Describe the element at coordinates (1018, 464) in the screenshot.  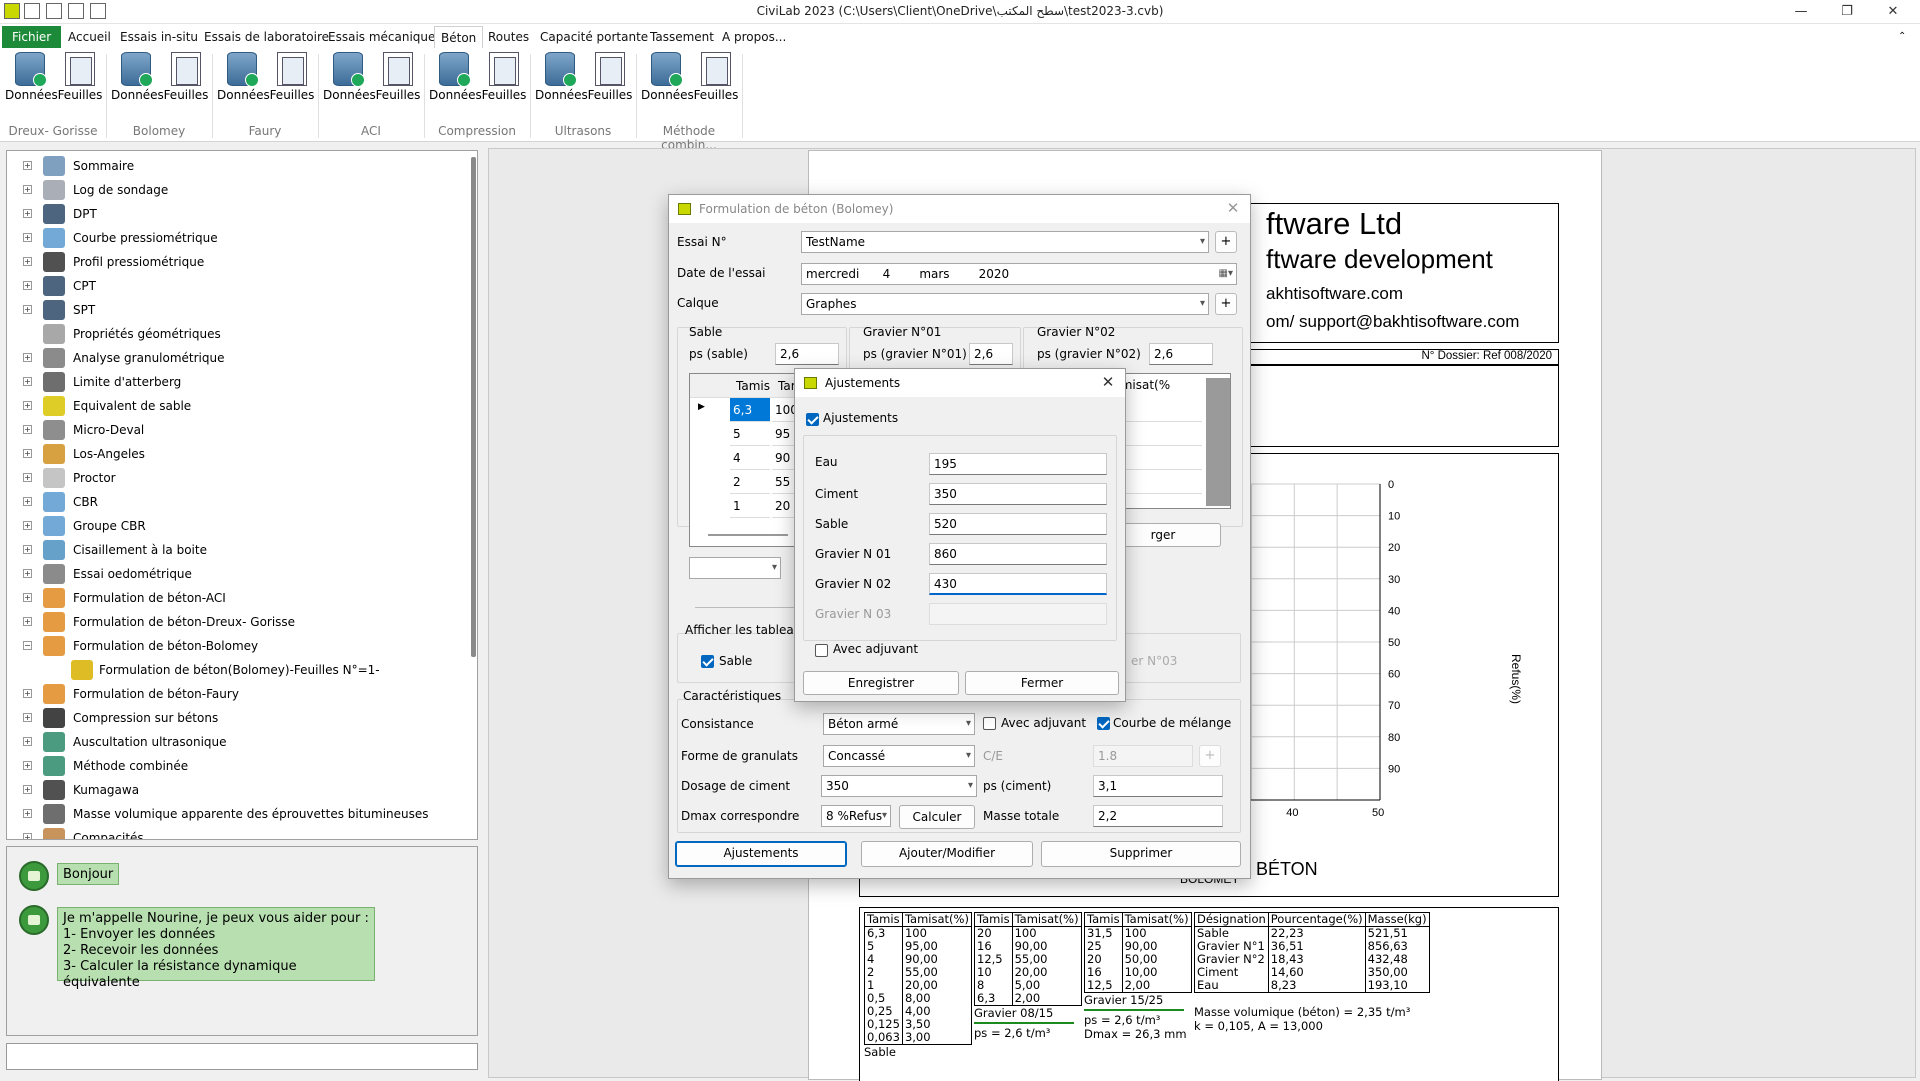
I see `eau-input: 195` at that location.